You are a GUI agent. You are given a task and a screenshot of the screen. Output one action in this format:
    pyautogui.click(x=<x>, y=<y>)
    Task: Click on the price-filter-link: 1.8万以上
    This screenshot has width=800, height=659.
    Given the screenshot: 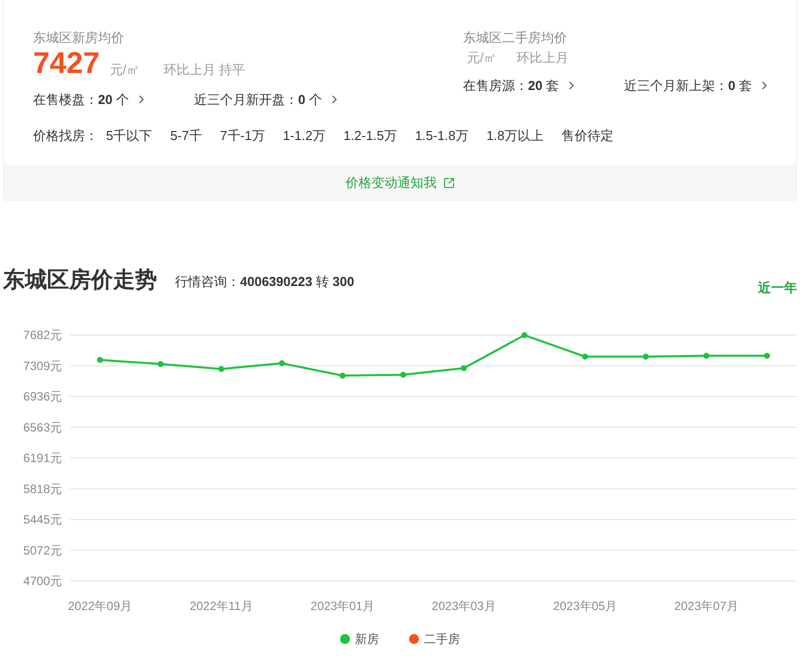 What is the action you would take?
    pyautogui.click(x=515, y=135)
    